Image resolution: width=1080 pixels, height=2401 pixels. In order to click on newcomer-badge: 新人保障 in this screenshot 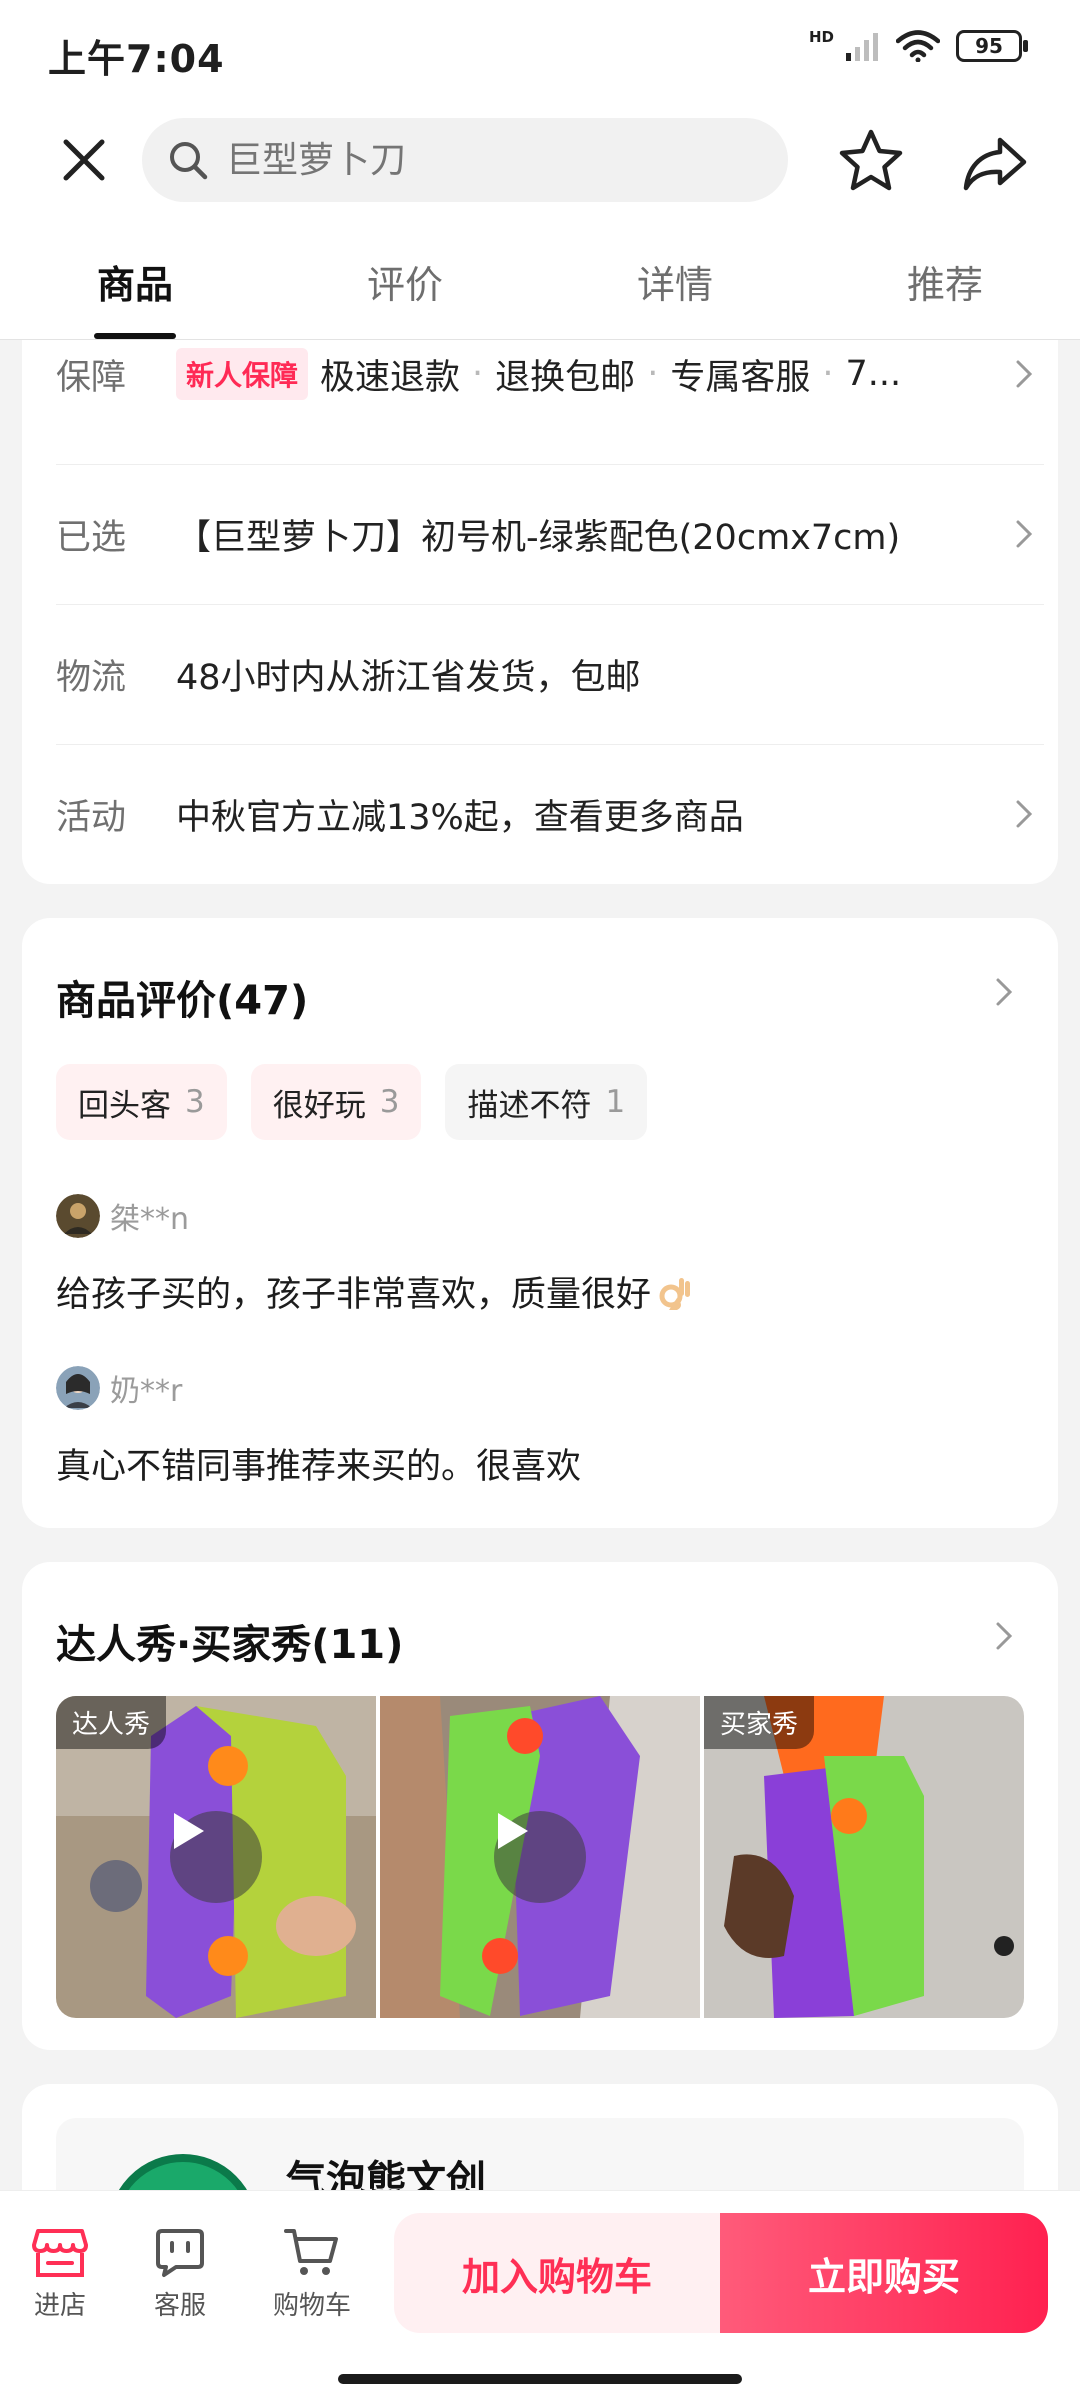, I will do `click(242, 374)`.